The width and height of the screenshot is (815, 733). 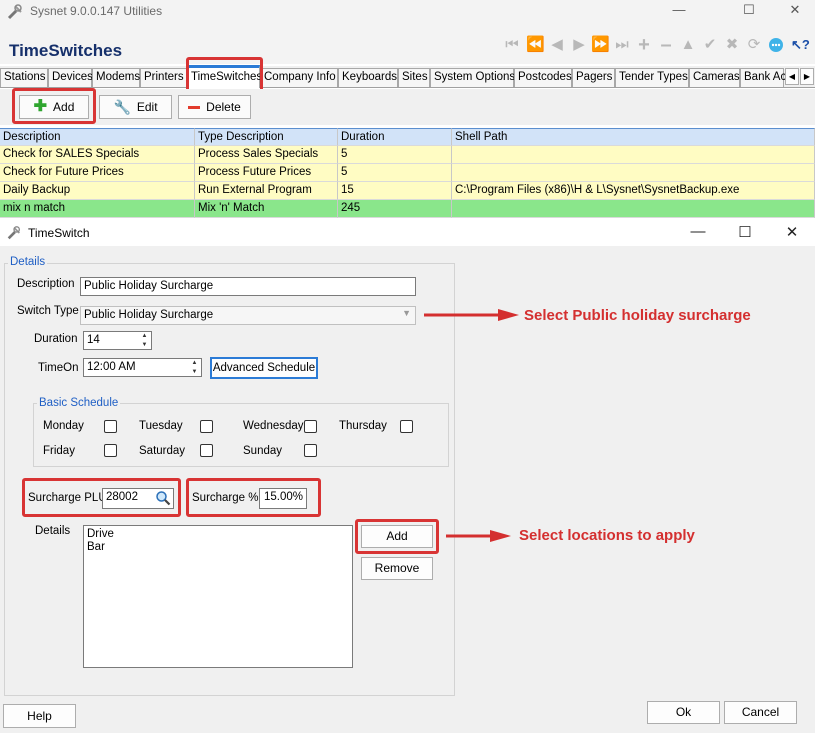 I want to click on advanced-schedule-button: Advanced Schedule, so click(x=264, y=368).